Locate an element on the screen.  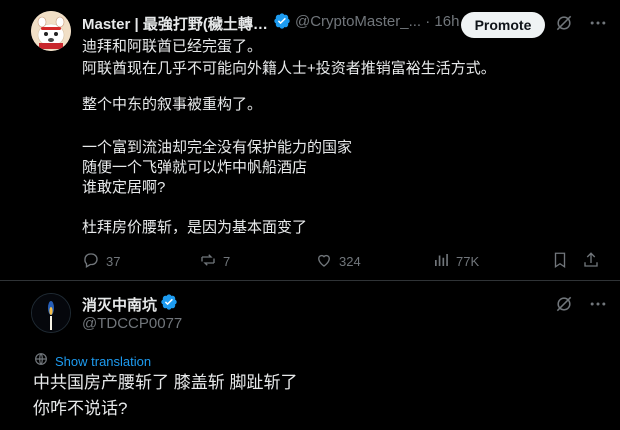
promote-button: Promote is located at coordinates (503, 25).